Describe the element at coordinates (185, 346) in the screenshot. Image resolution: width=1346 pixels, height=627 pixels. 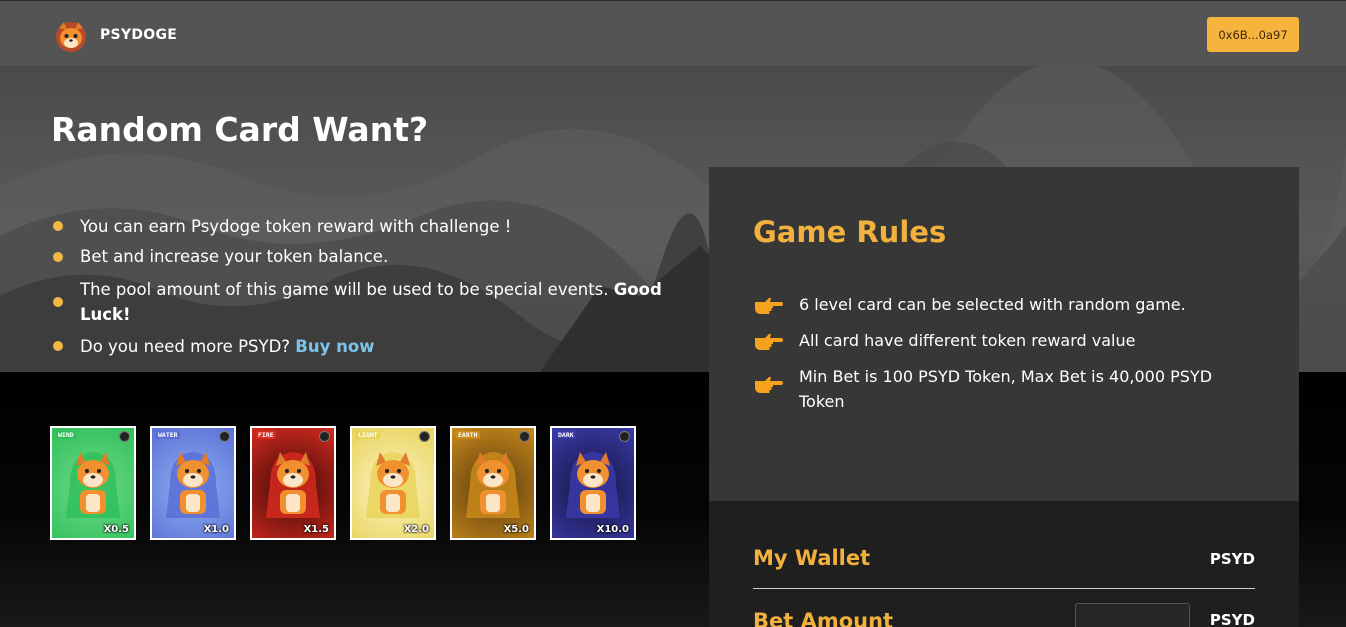
I see `more-psyd-text: Do you need more PSYD?` at that location.